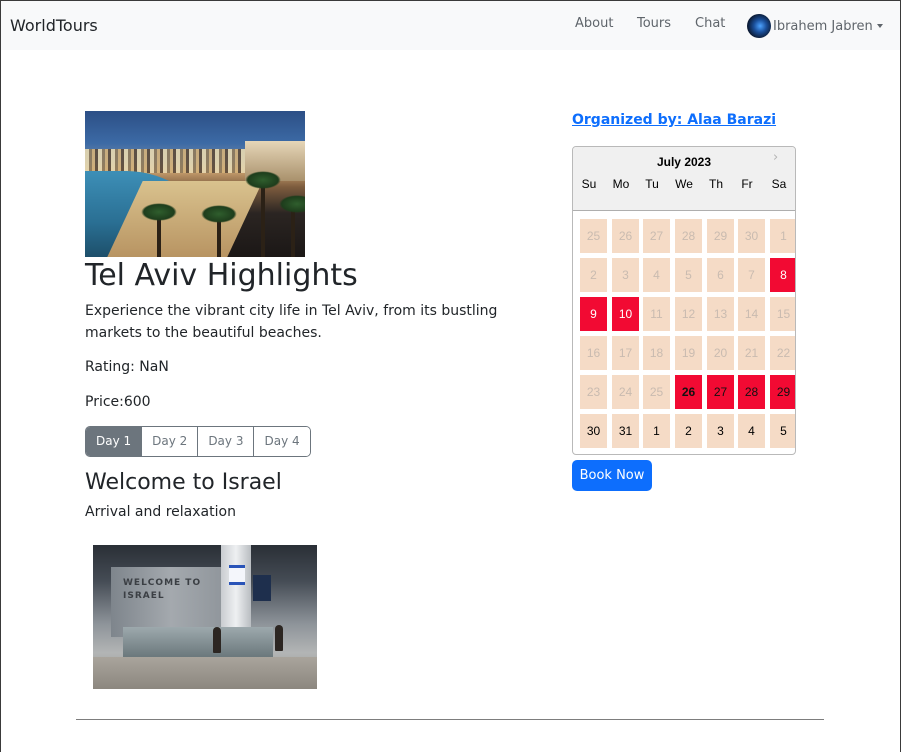 This screenshot has width=901, height=752. I want to click on day-image: WELCOME TO ISRAEL, so click(205, 617).